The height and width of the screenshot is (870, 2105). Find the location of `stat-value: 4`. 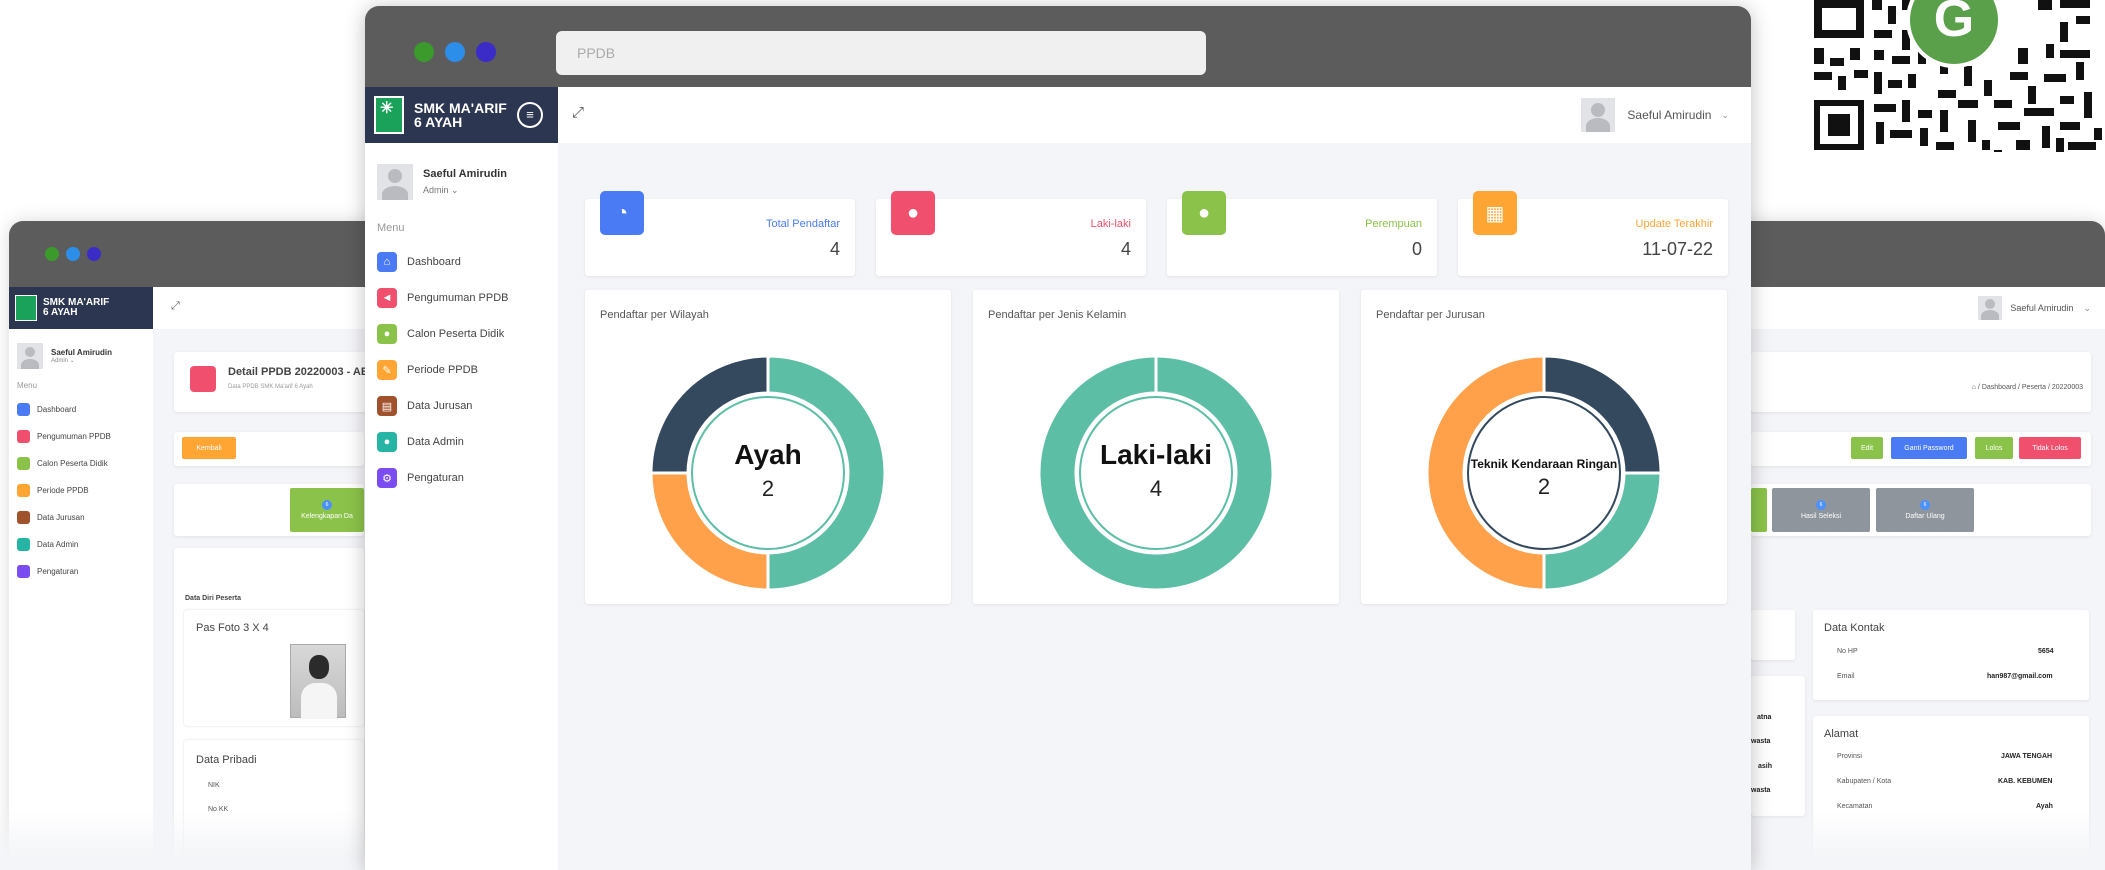

stat-value: 4 is located at coordinates (1125, 249).